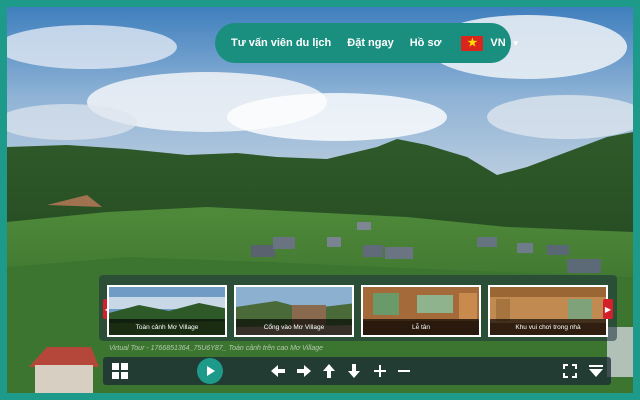 This screenshot has width=640, height=400. I want to click on arrow-up-icon, so click(329, 371).